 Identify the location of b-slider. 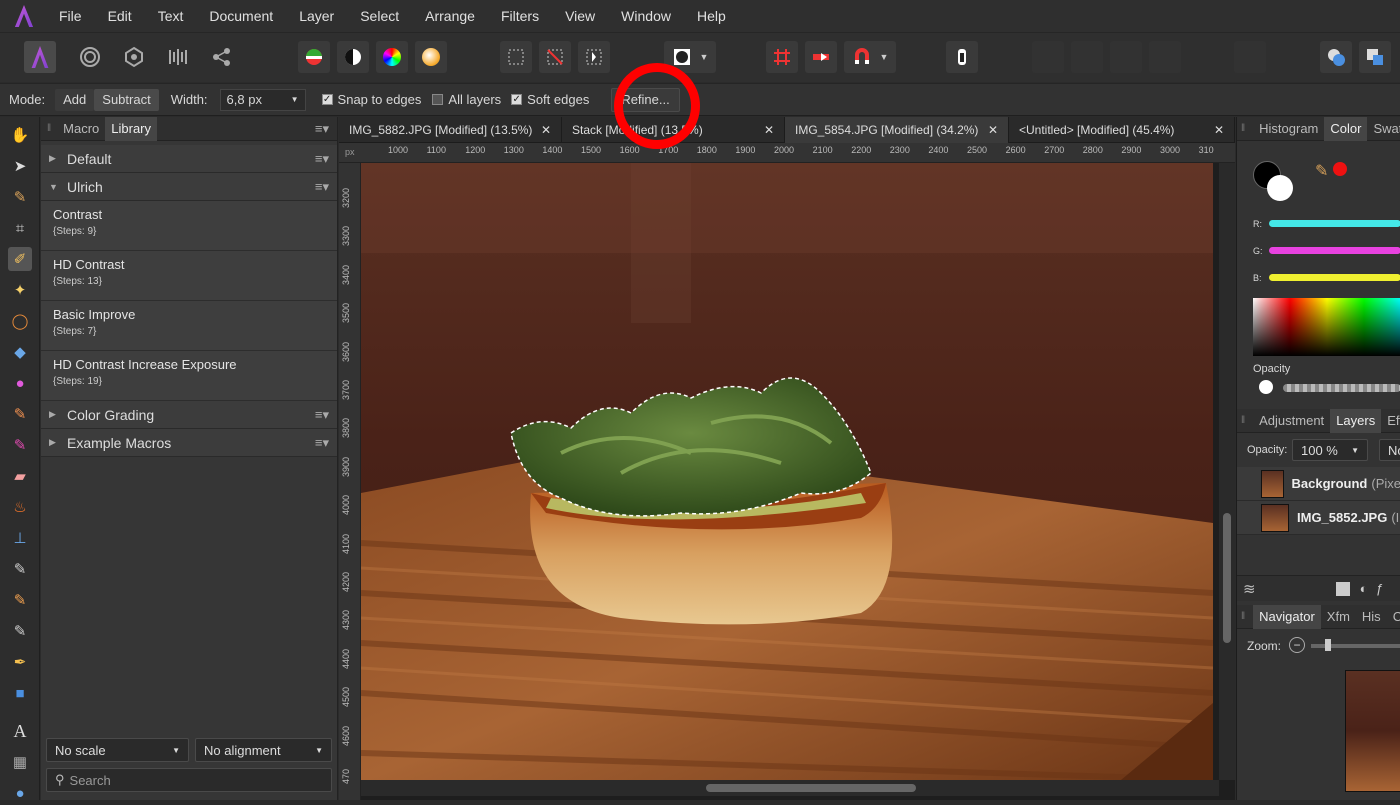
(1334, 277).